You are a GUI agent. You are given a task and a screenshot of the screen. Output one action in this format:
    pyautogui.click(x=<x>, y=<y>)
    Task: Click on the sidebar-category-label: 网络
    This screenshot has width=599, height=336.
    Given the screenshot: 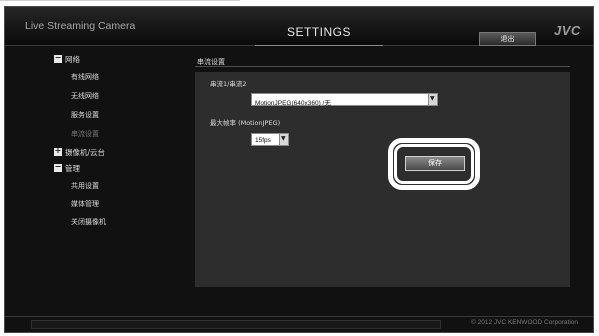 What is the action you would take?
    pyautogui.click(x=72, y=59)
    